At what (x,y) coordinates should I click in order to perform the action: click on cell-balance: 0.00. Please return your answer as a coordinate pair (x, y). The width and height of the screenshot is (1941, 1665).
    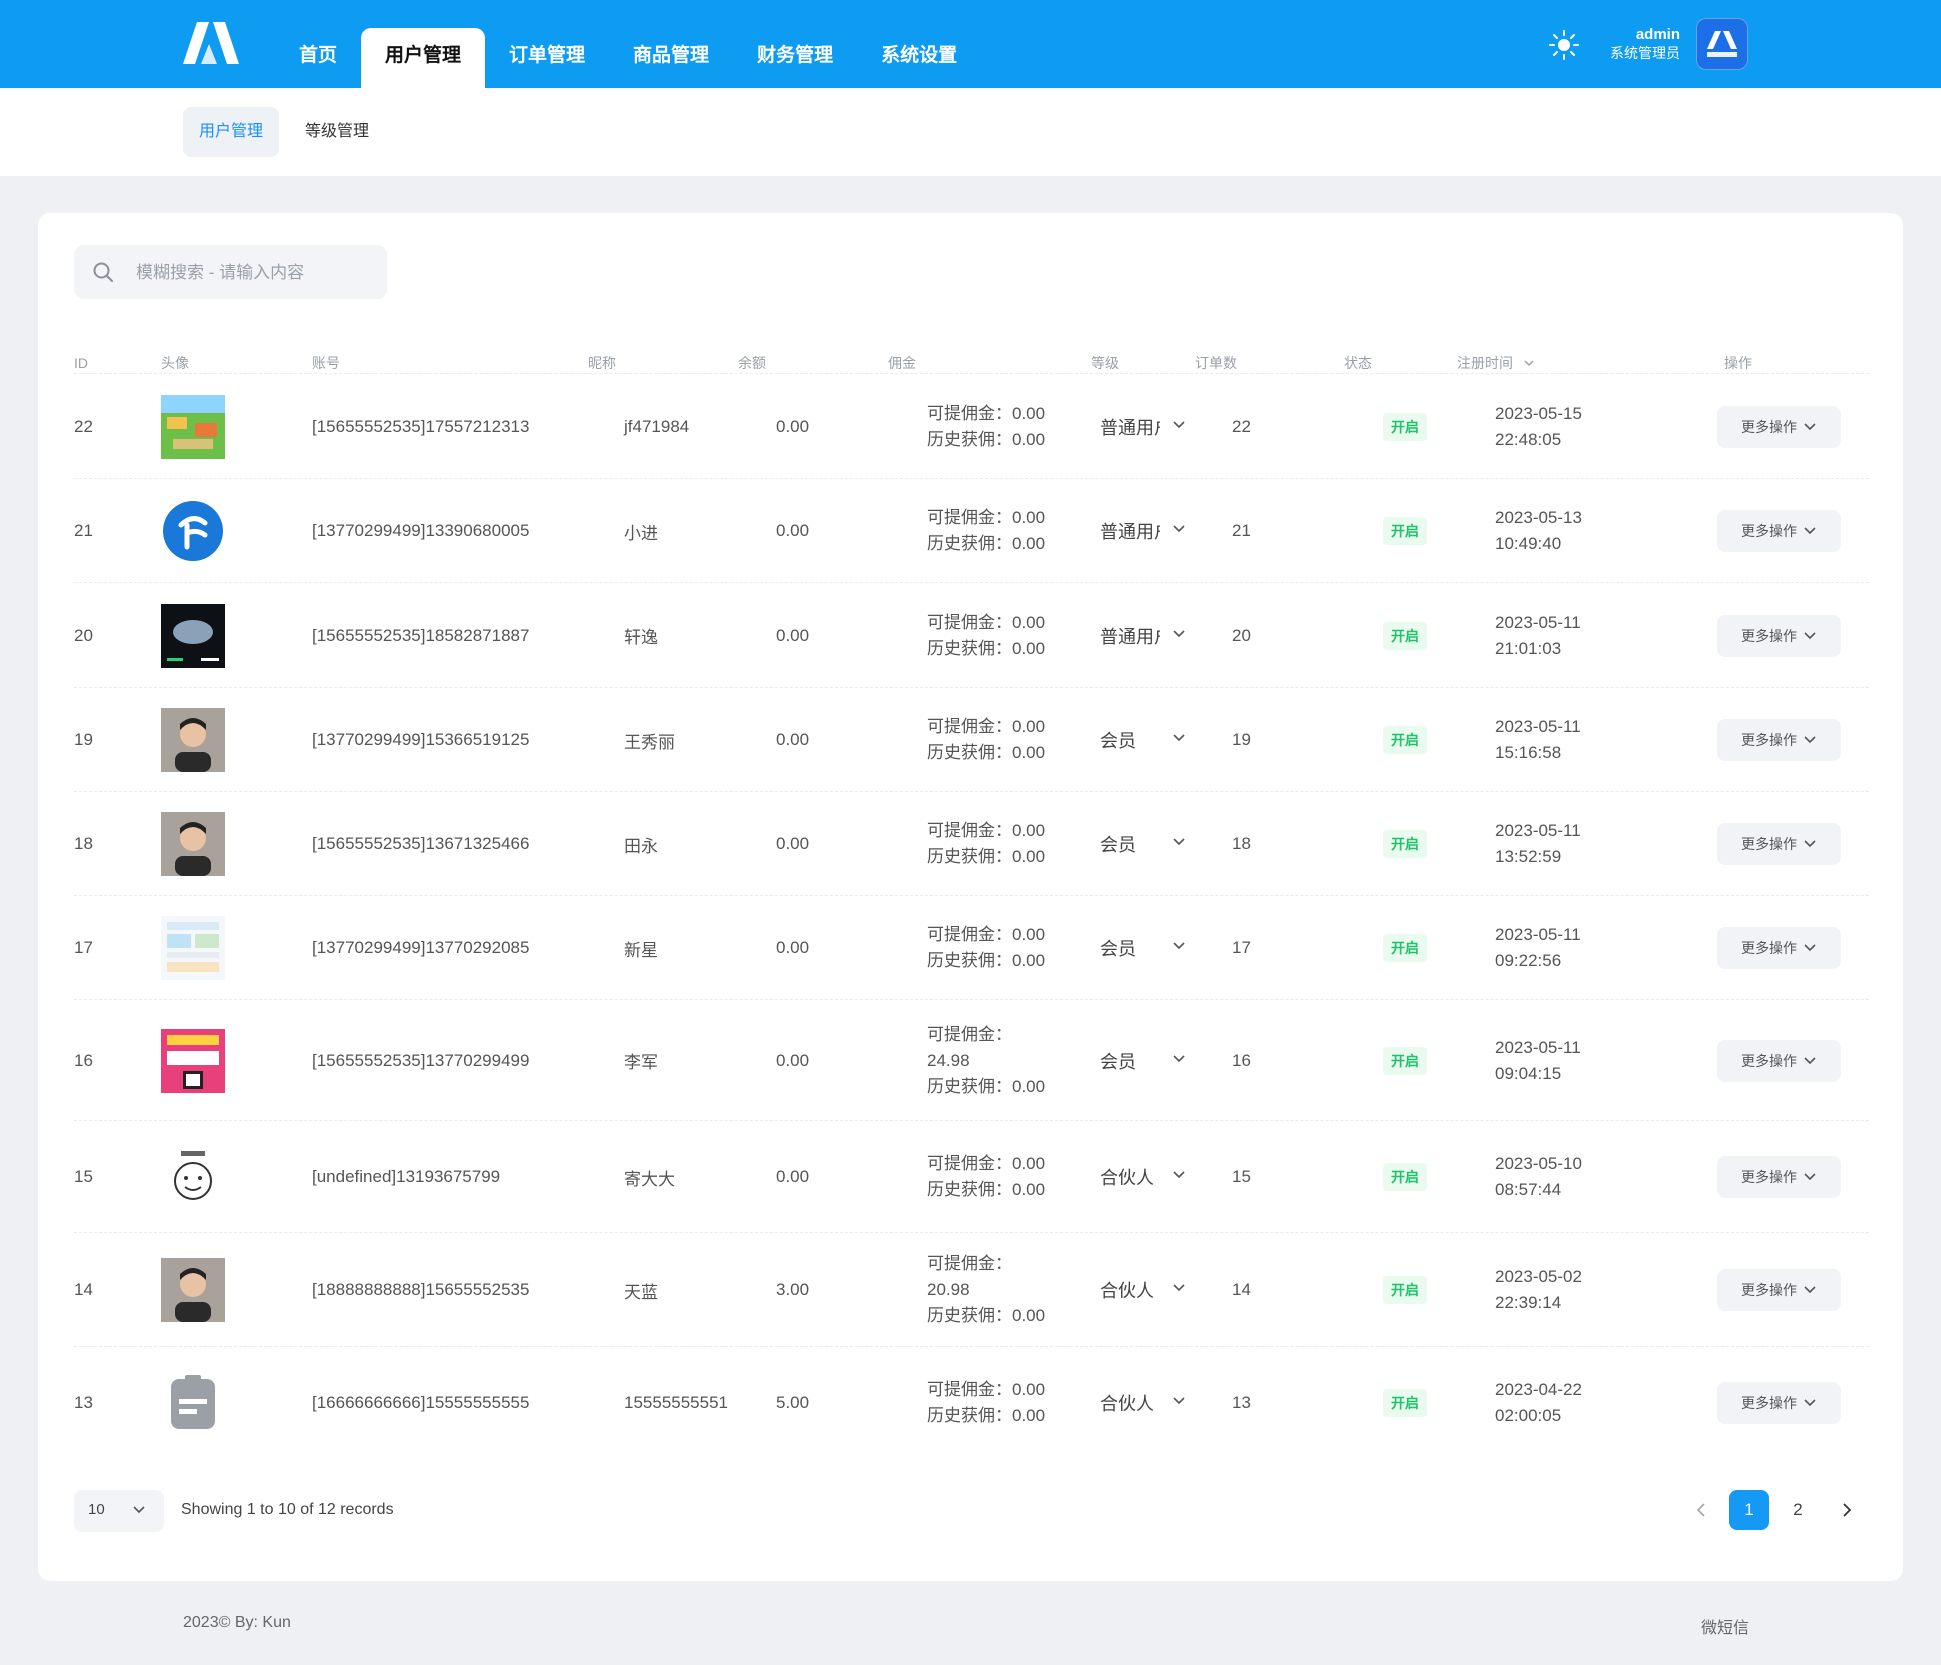
    Looking at the image, I should click on (793, 843).